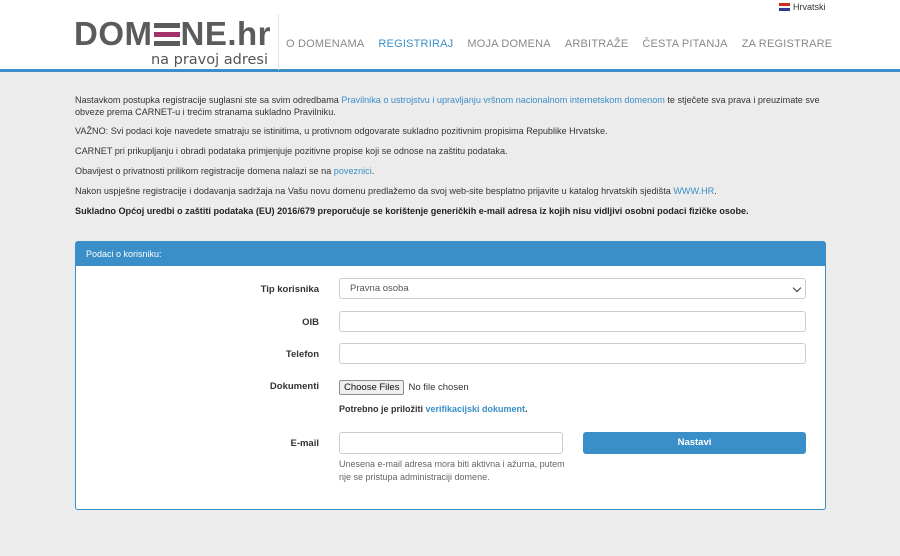  I want to click on dokumenti-label: Dokumenti, so click(294, 386).